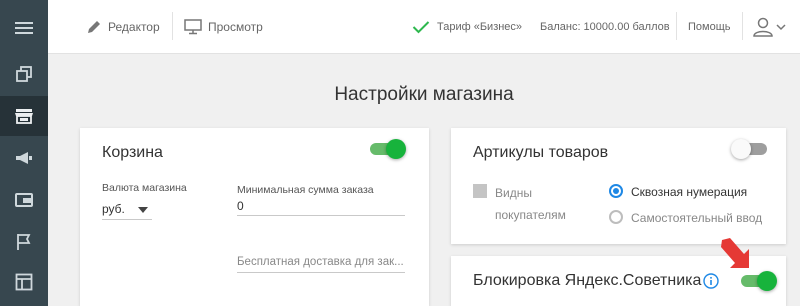 This screenshot has height=306, width=800. Describe the element at coordinates (616, 217) in the screenshot. I see `radio-manual-entry` at that location.